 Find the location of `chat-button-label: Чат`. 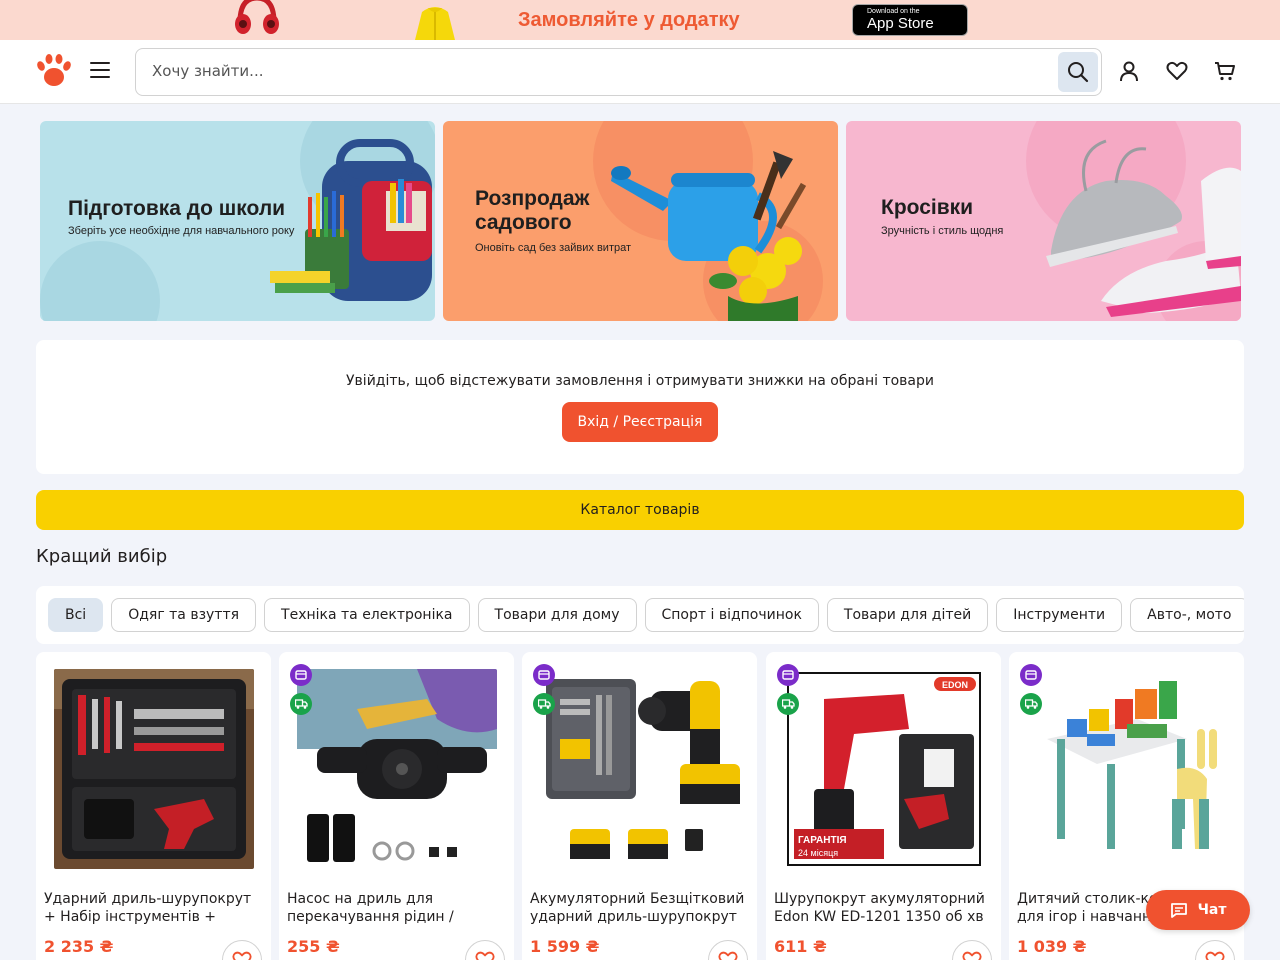

chat-button-label: Чат is located at coordinates (1212, 910).